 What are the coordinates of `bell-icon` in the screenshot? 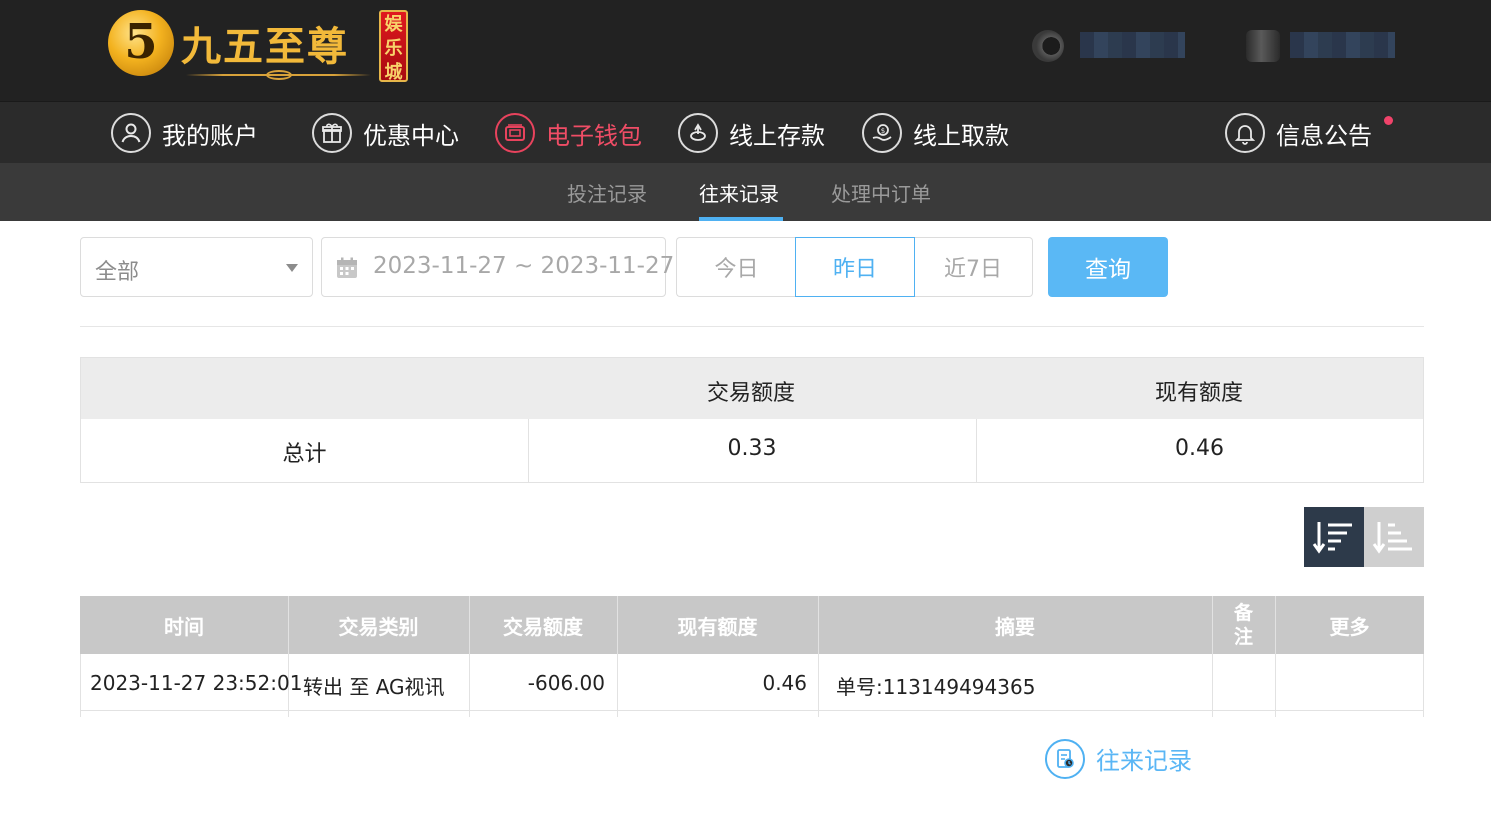 It's located at (1245, 133).